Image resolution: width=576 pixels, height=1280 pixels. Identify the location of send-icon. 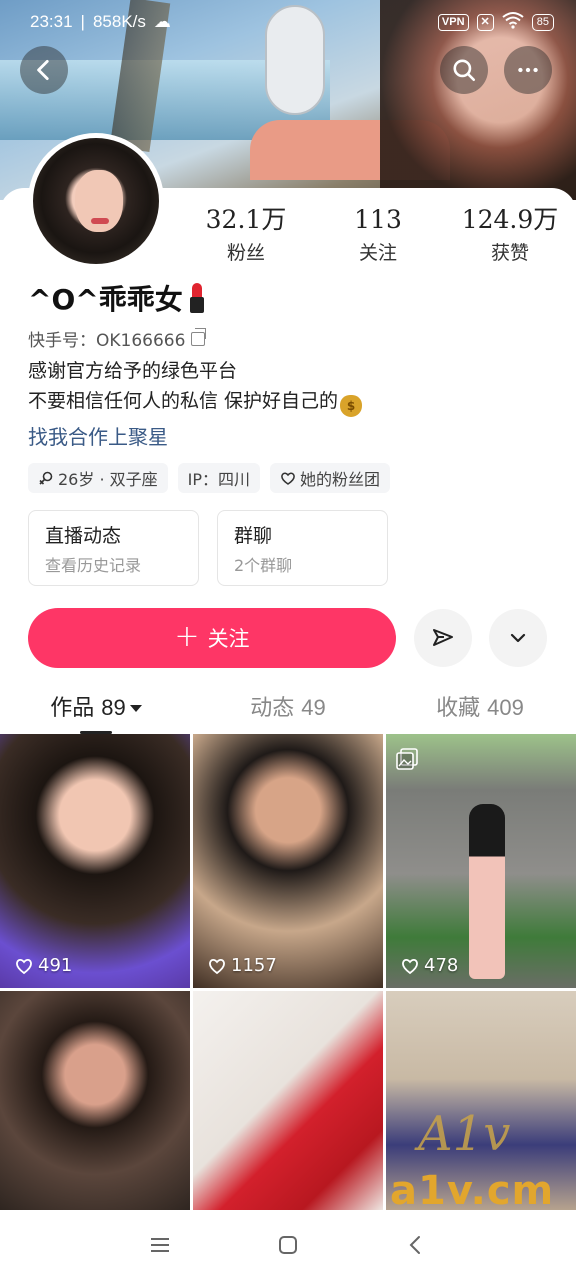
(443, 637).